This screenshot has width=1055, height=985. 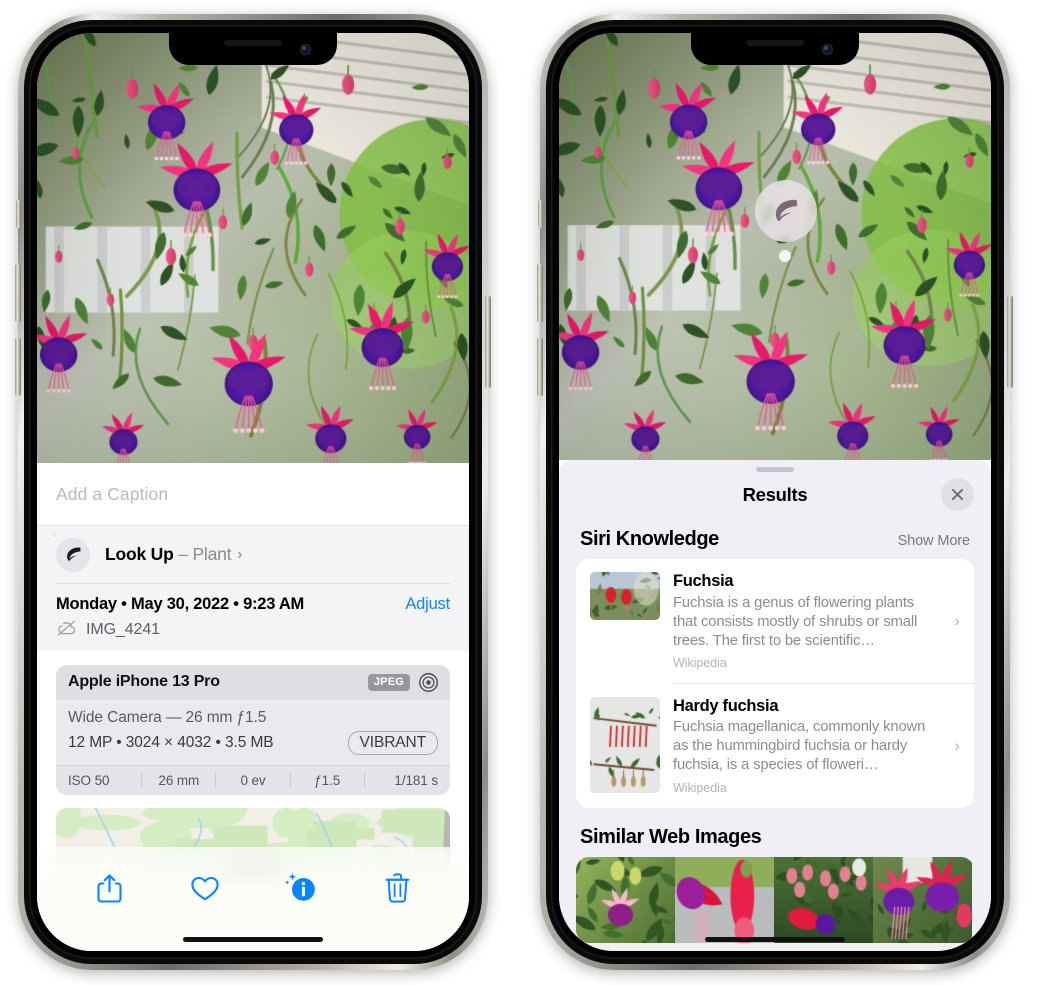 What do you see at coordinates (726, 705) in the screenshot?
I see `result-title: Hardy fuchsia` at bounding box center [726, 705].